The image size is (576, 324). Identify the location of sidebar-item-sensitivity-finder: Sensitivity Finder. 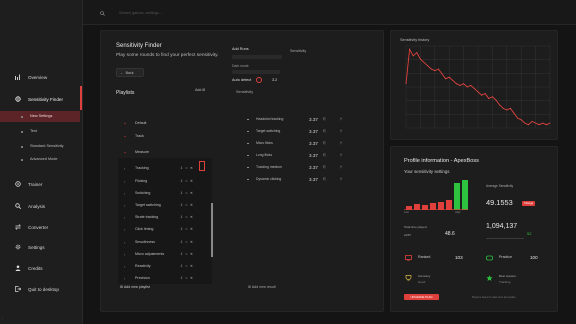
(41, 99).